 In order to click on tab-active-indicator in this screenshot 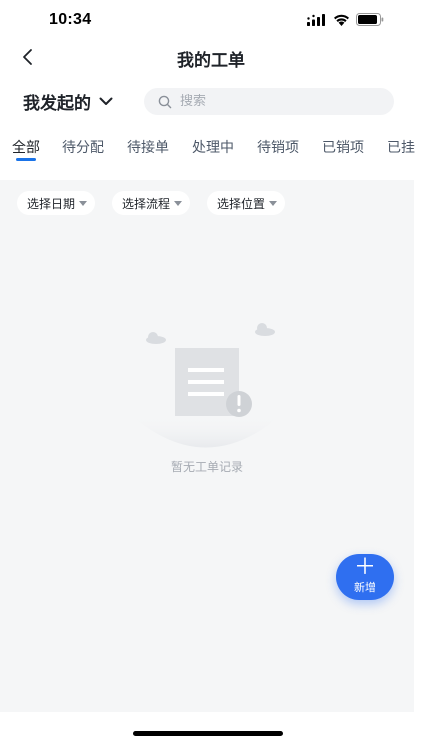, I will do `click(26, 159)`.